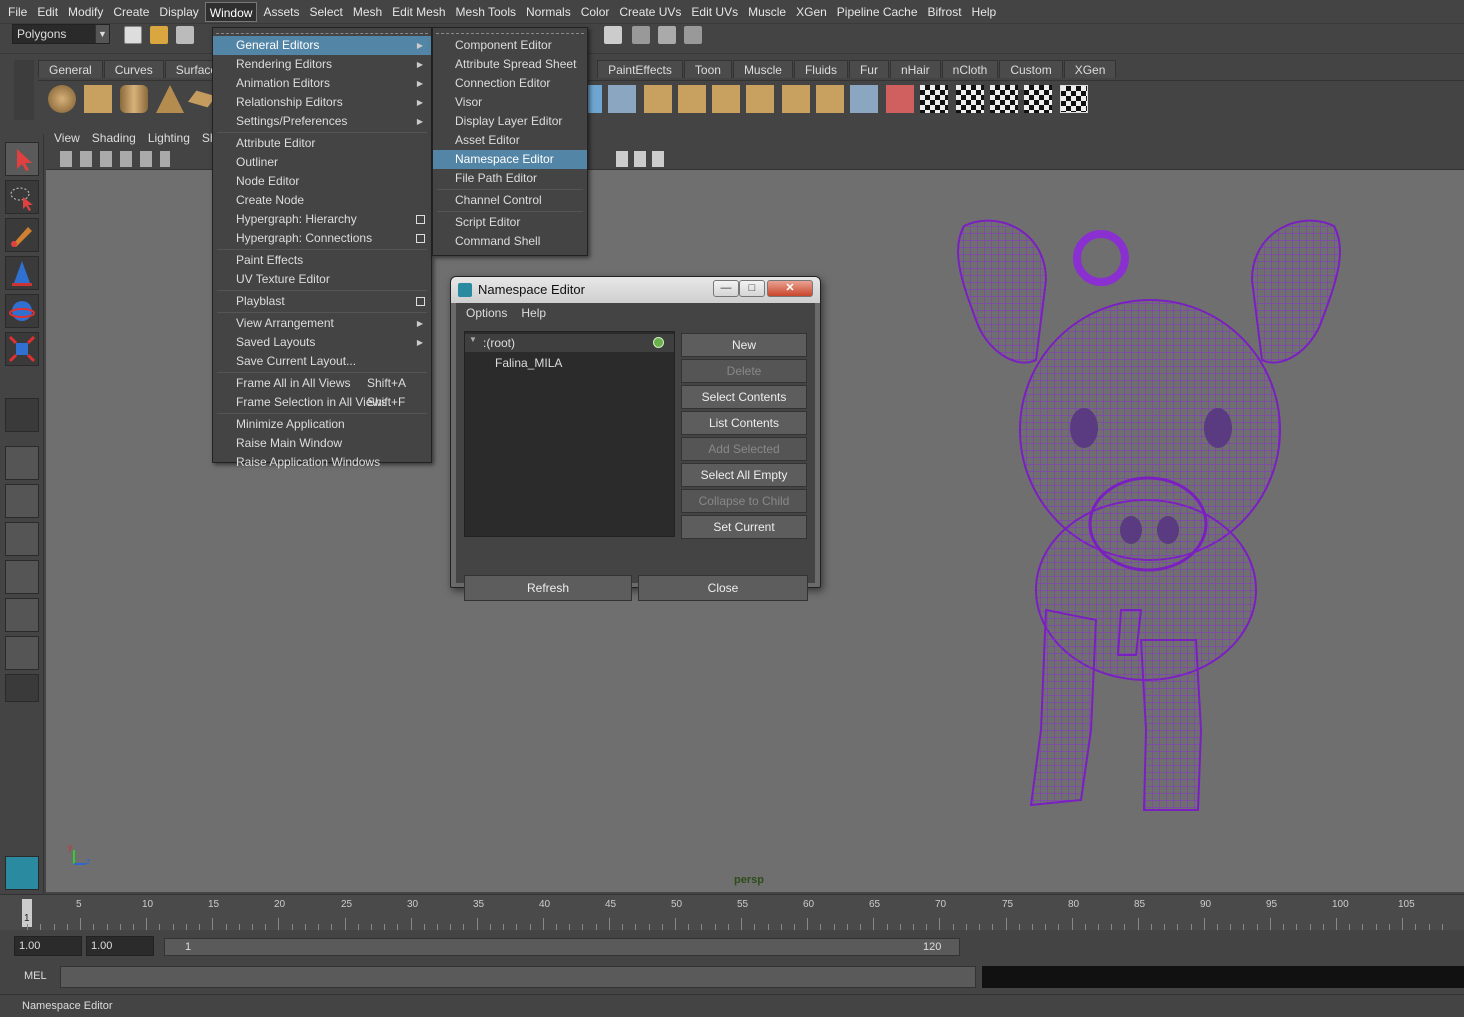 This screenshot has width=1464, height=1017. I want to click on shelf-tab-custom: Custom, so click(1031, 69).